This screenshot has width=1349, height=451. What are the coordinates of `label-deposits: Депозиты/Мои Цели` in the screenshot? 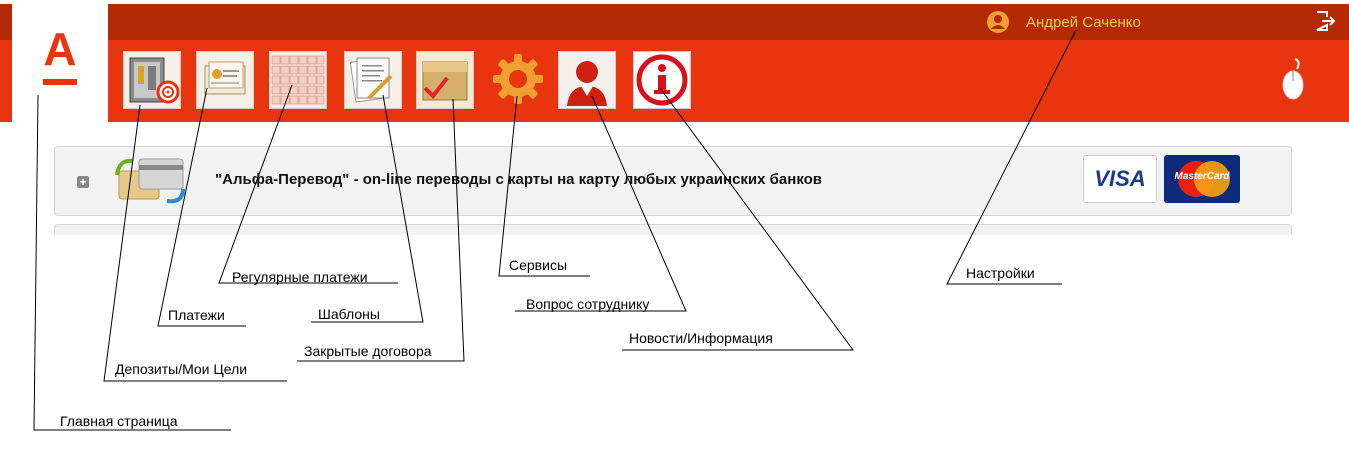 It's located at (181, 369).